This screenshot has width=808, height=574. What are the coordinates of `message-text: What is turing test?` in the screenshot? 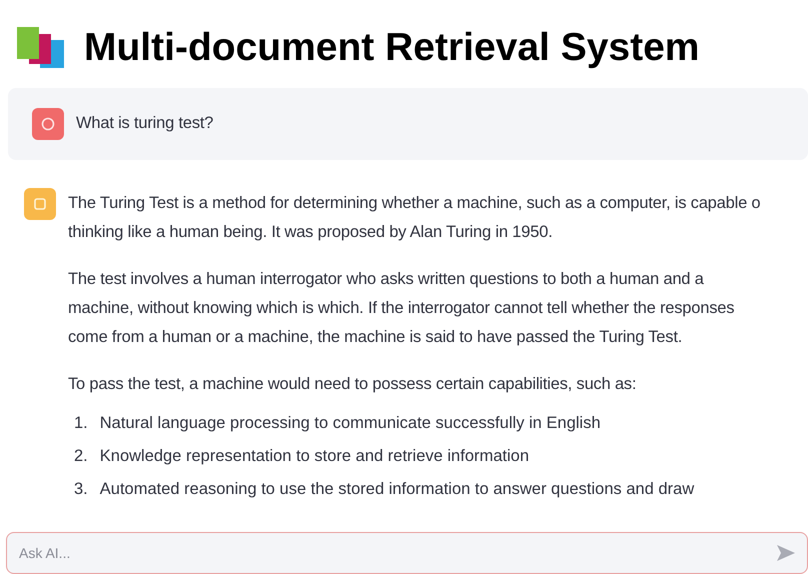 It's located at (145, 123).